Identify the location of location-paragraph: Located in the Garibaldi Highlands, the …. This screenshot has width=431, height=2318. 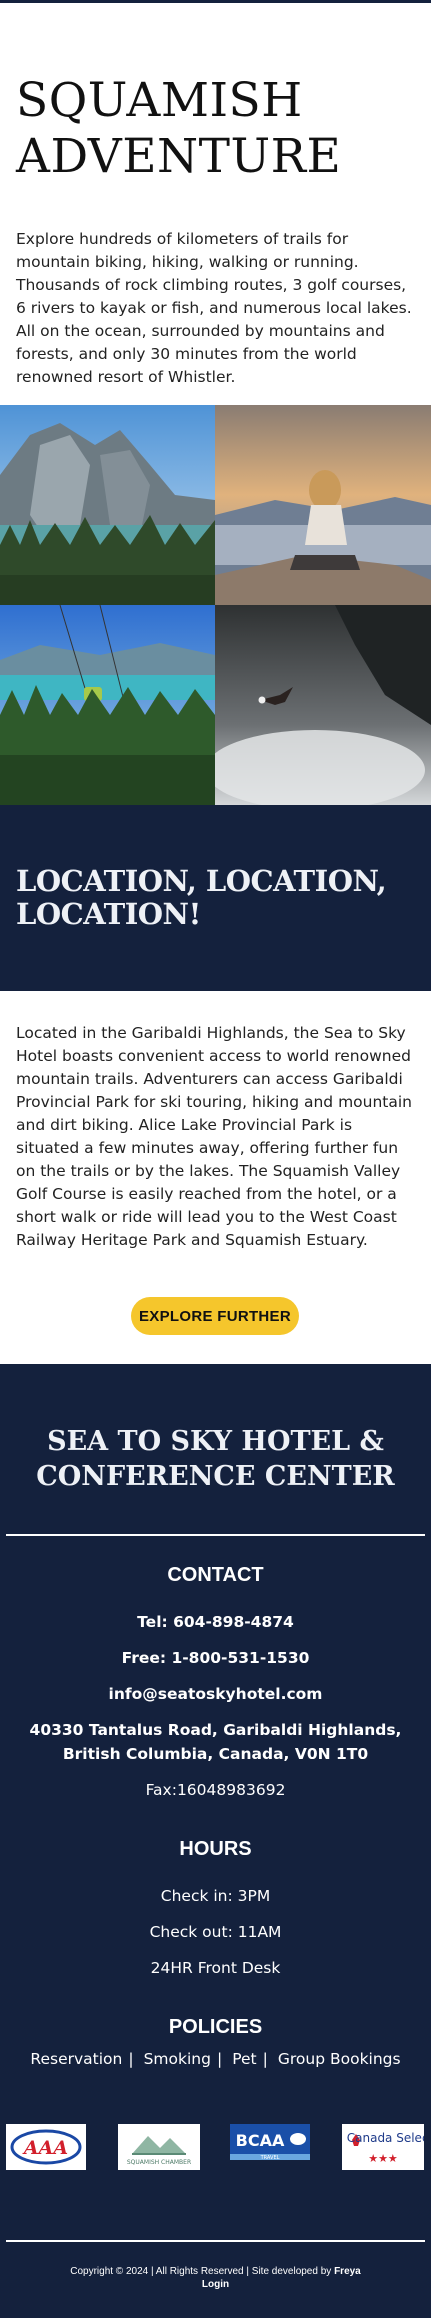
(214, 1136).